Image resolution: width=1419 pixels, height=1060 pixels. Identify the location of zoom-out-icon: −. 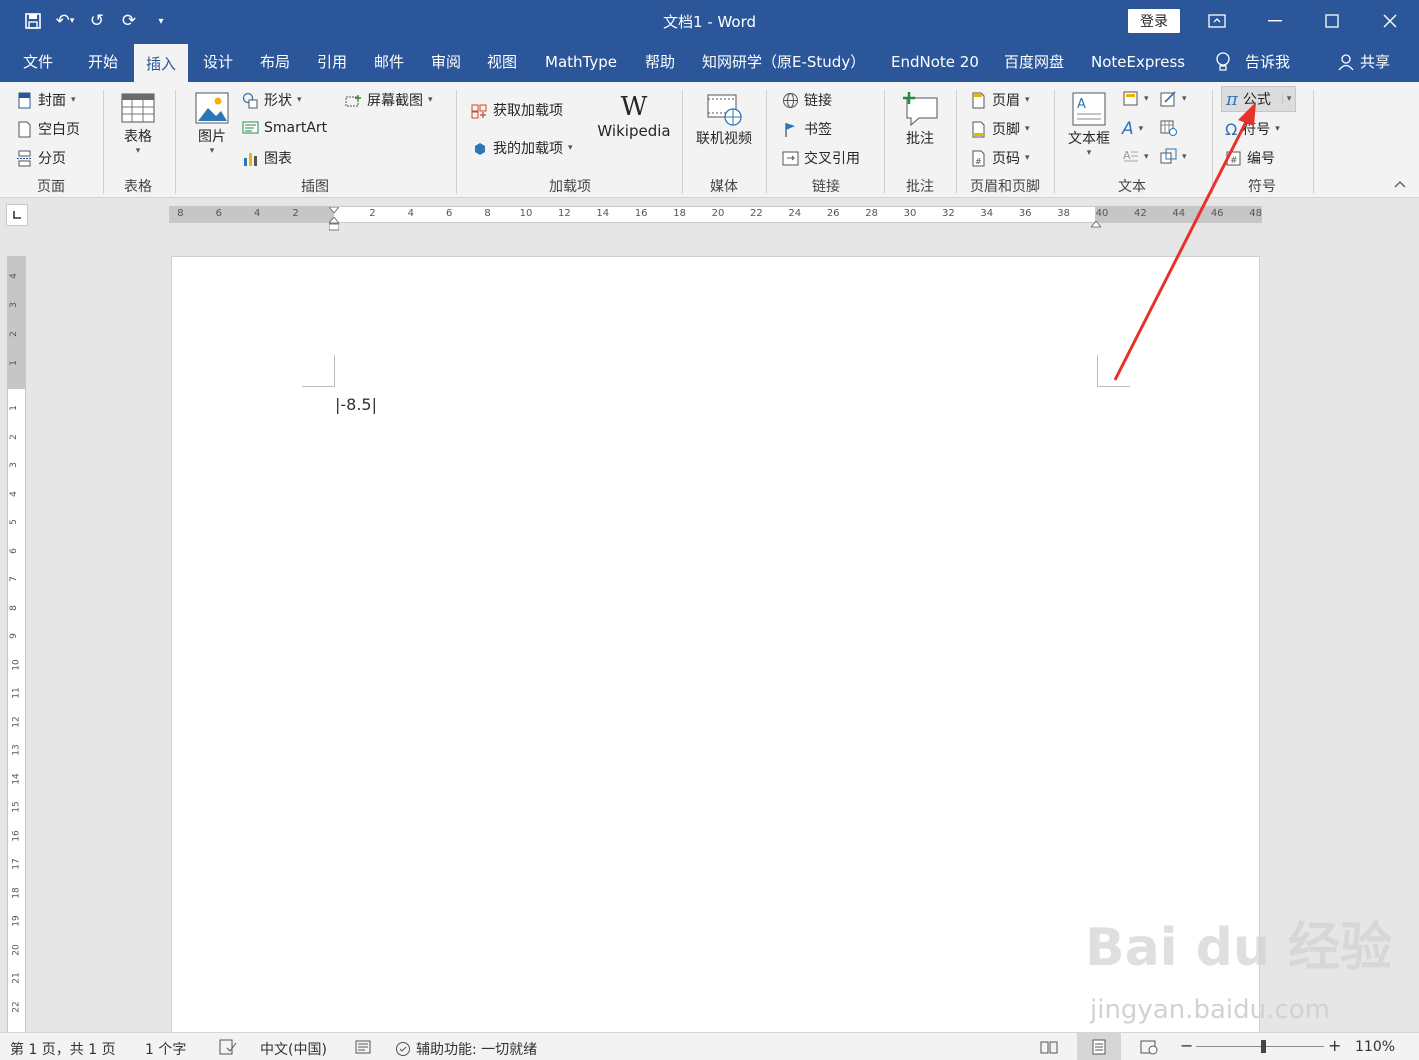
(1186, 1045).